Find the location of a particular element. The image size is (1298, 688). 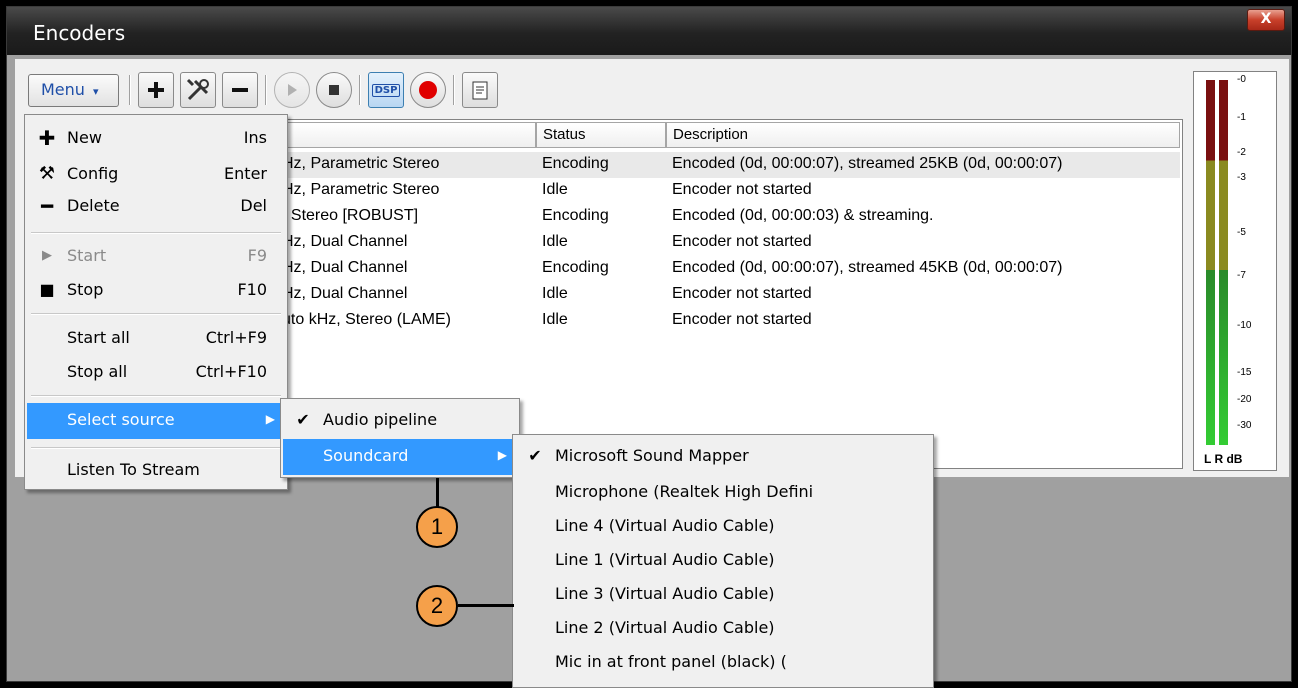

log-icon is located at coordinates (480, 90).